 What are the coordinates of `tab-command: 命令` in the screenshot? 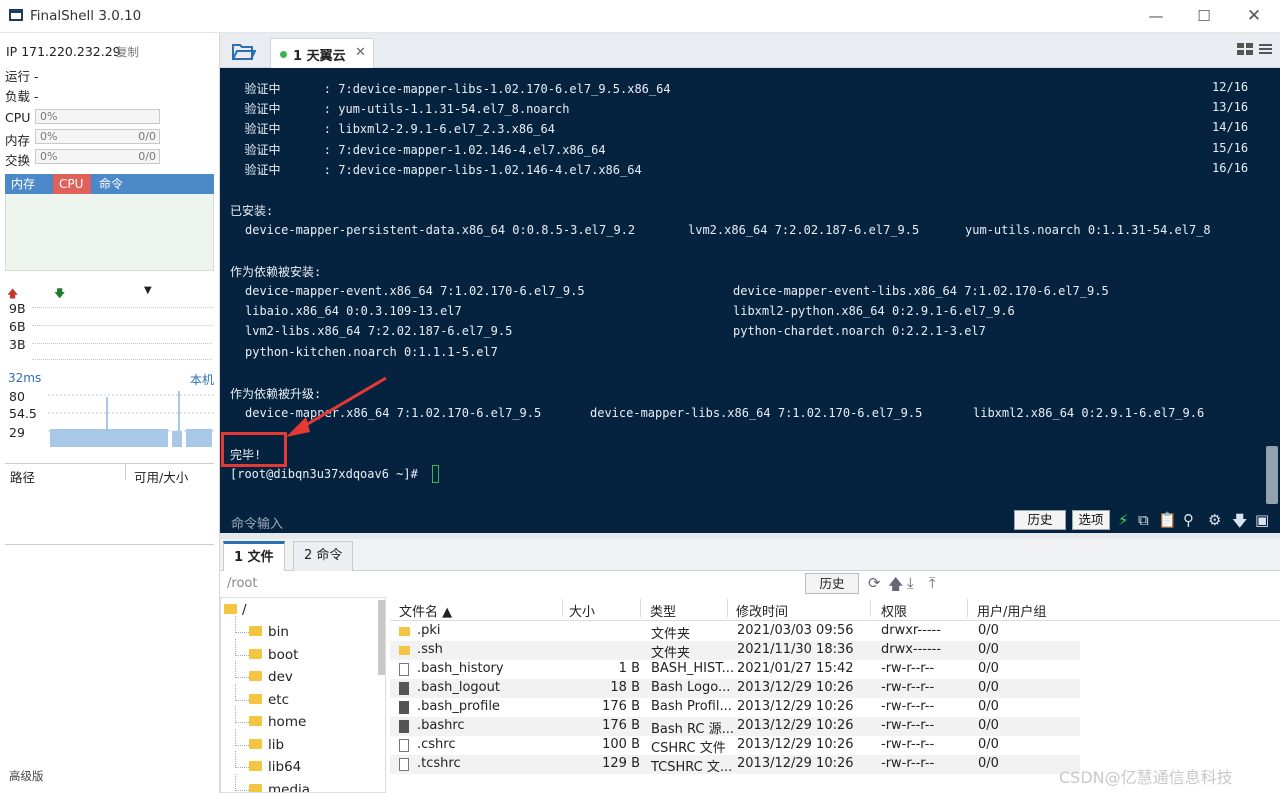 It's located at (111, 184).